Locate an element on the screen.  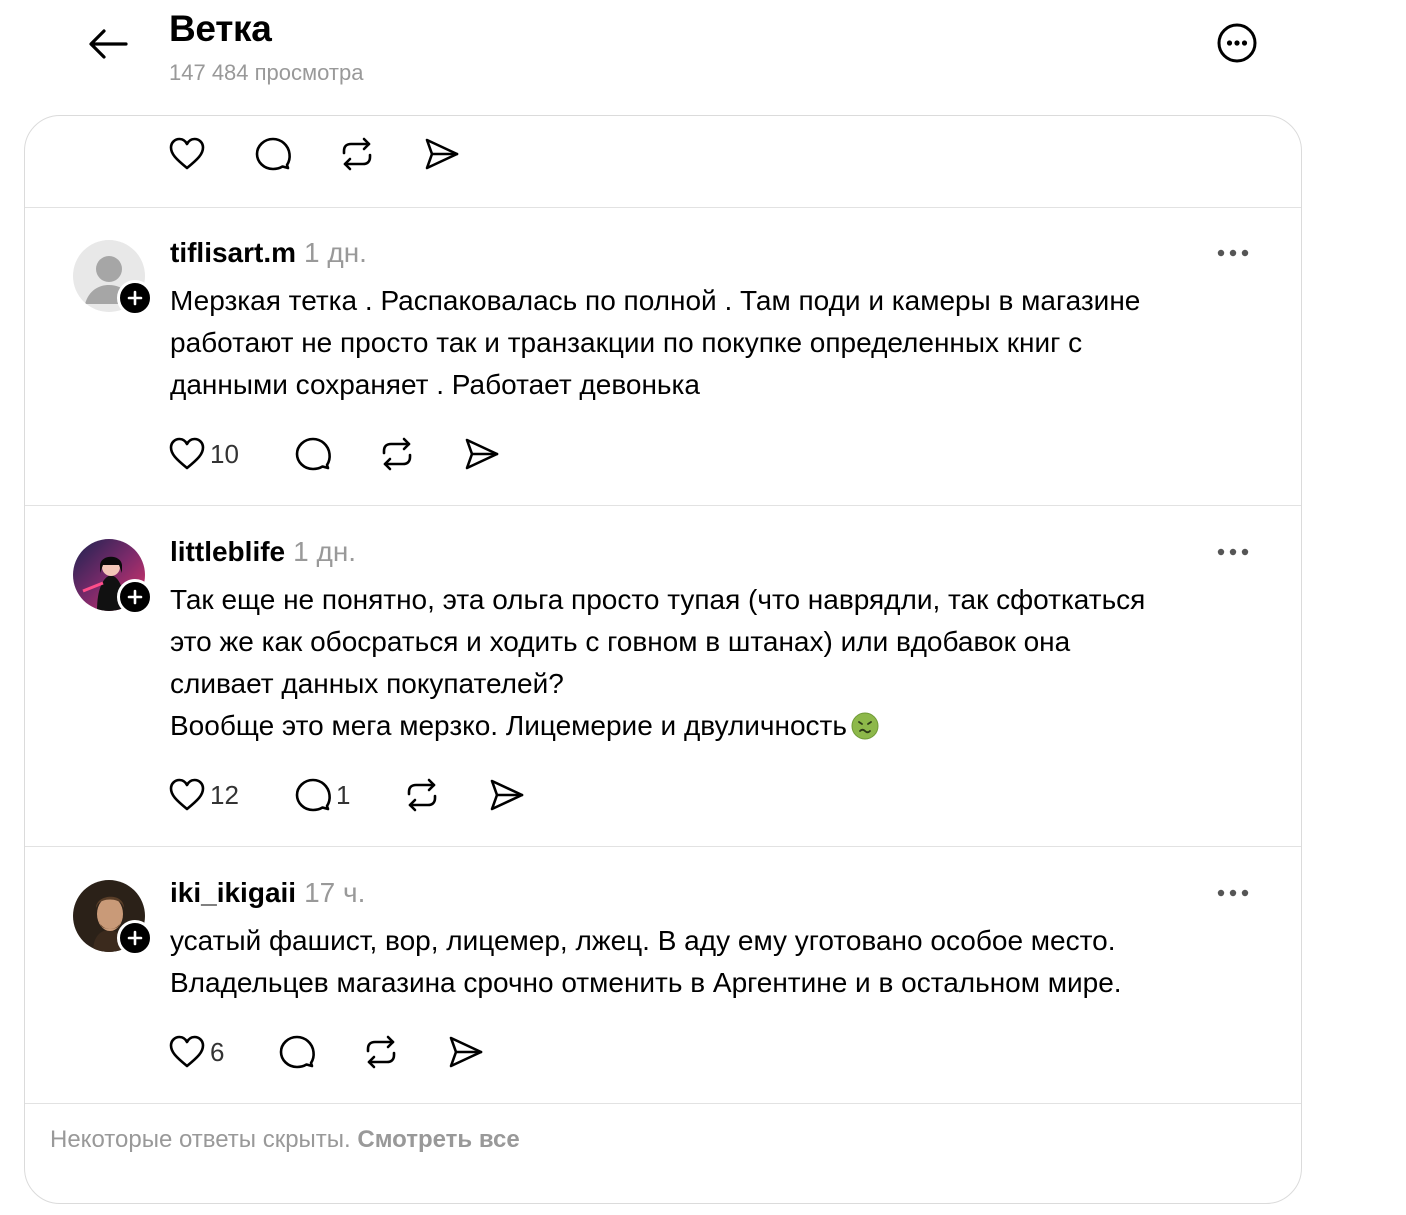
hidden-replies-notice: Некоторые ответы скрыты. Смотреть все is located at coordinates (285, 1140).